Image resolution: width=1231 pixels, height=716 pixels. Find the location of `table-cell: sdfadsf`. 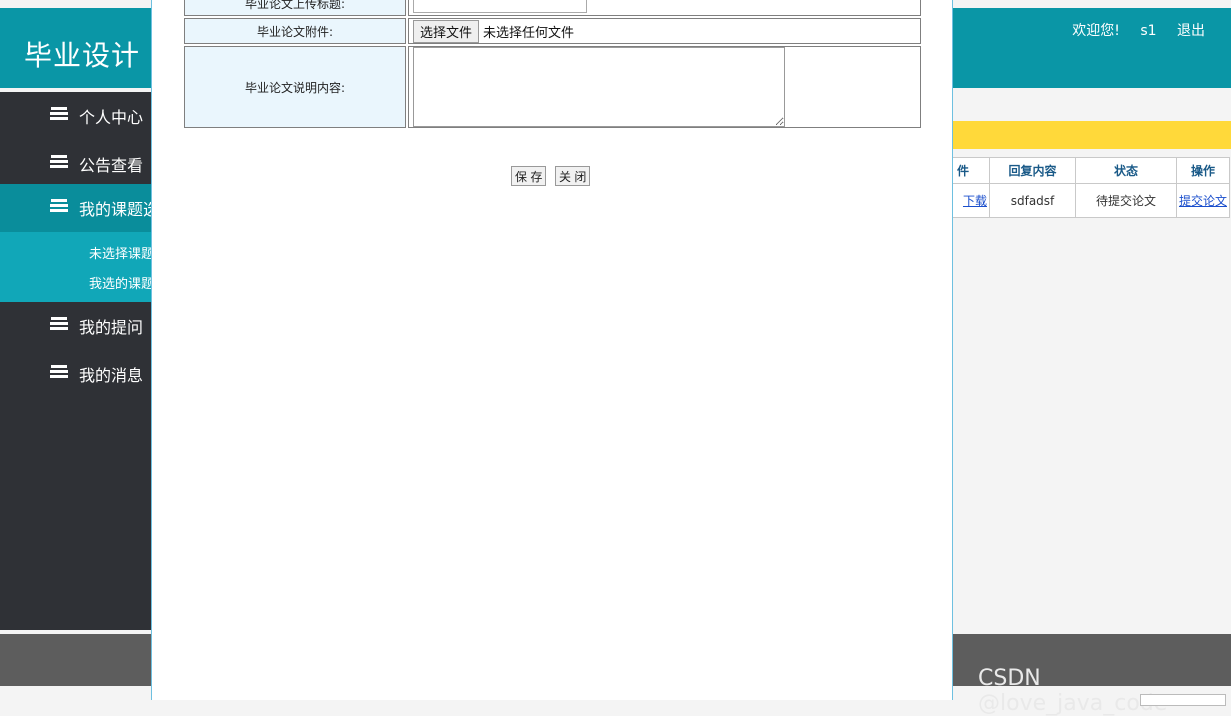

table-cell: sdfadsf is located at coordinates (1032, 200).